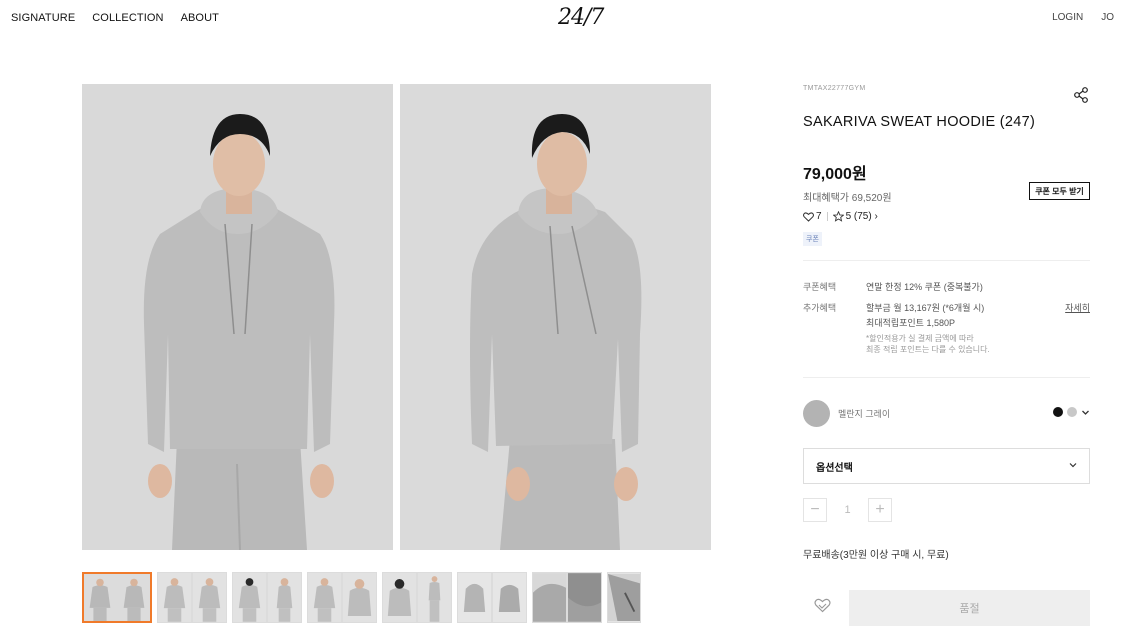 Image resolution: width=1125 pixels, height=633 pixels. I want to click on social-stats: 7 5 (75) ›, so click(840, 216).